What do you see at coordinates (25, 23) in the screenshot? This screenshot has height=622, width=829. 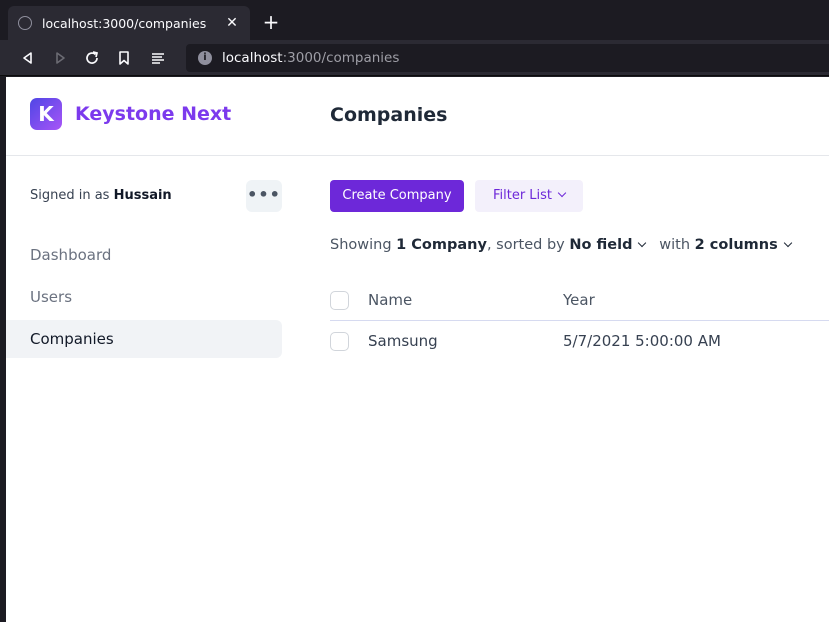 I see `globe-icon` at bounding box center [25, 23].